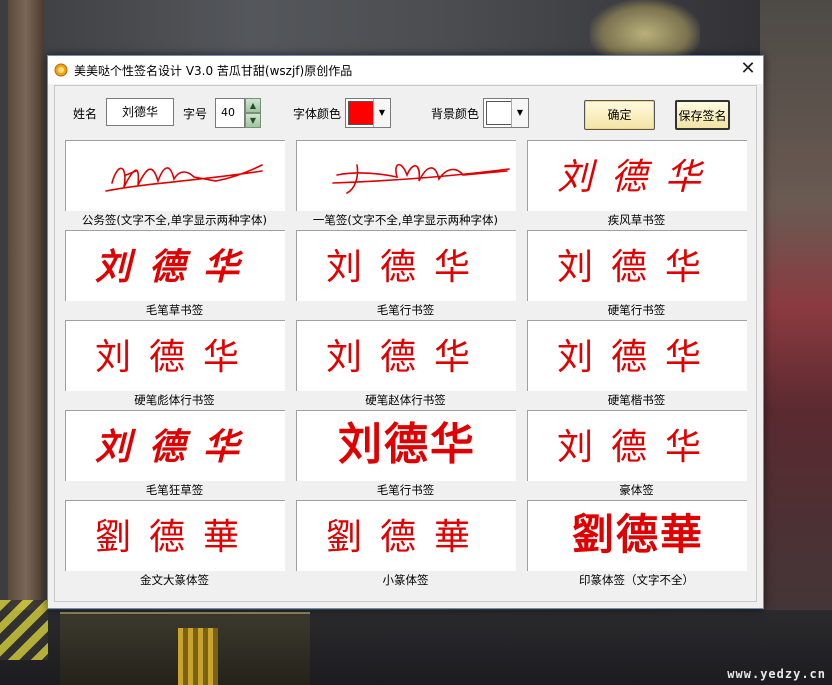 The image size is (832, 685). I want to click on font-size-input: 40, so click(230, 113).